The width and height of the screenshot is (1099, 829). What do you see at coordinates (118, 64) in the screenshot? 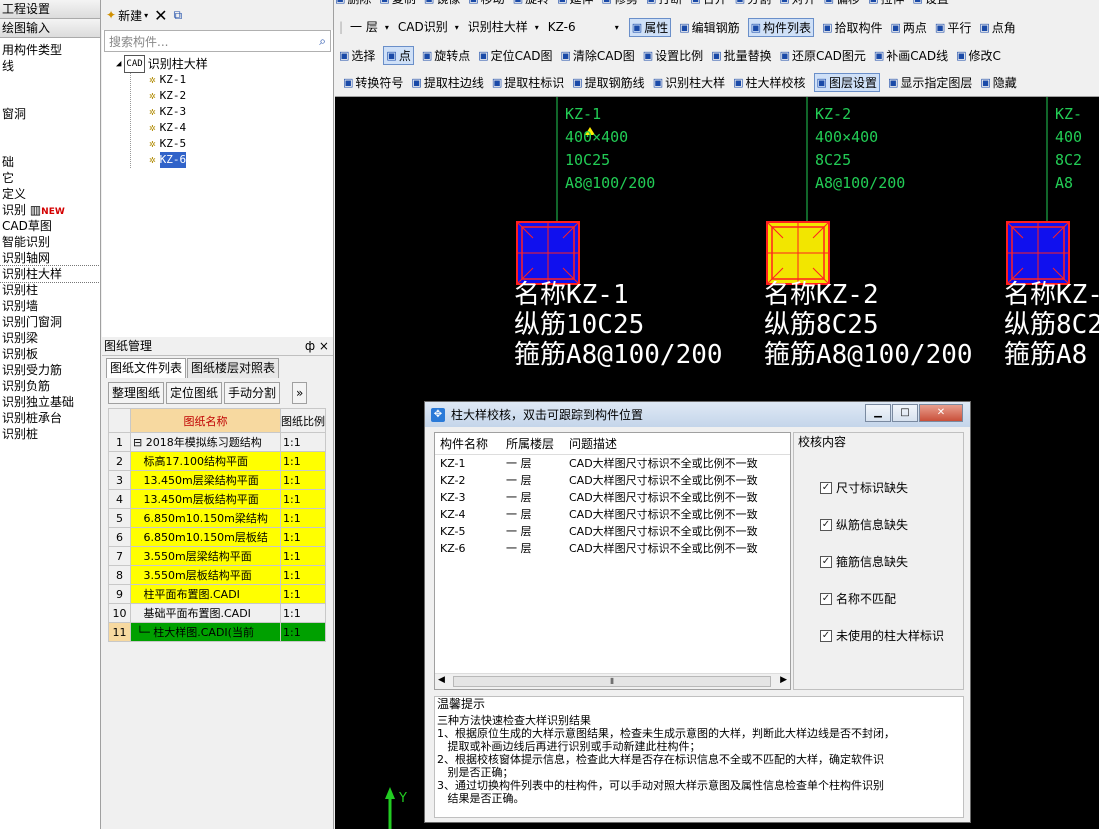
I see `collapse-icon: ◢` at bounding box center [118, 64].